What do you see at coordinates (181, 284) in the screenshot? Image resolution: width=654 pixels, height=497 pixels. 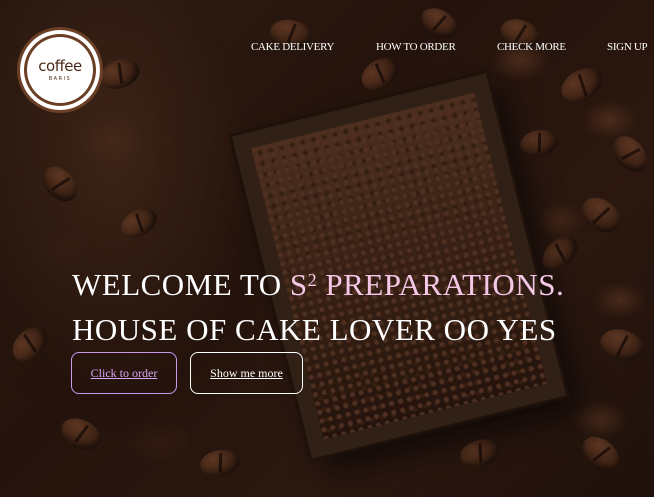 I see `welcome-text: WELCOME TO` at bounding box center [181, 284].